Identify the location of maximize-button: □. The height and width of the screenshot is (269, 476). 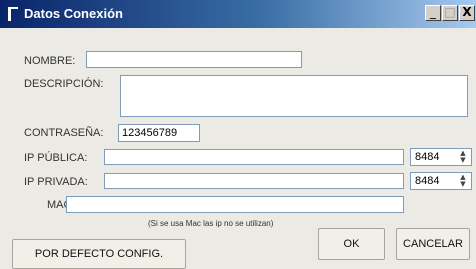
(450, 13).